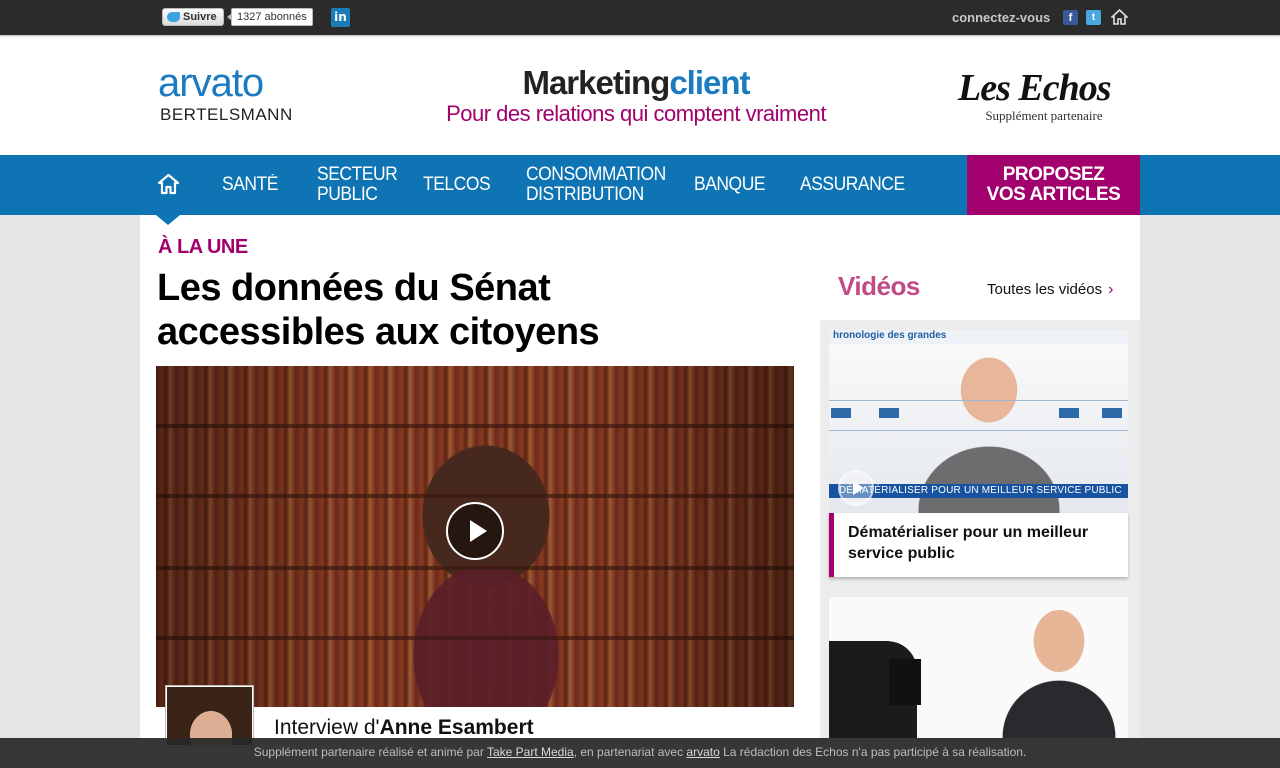 This screenshot has width=1280, height=768. I want to click on site-title-part2: client, so click(709, 82).